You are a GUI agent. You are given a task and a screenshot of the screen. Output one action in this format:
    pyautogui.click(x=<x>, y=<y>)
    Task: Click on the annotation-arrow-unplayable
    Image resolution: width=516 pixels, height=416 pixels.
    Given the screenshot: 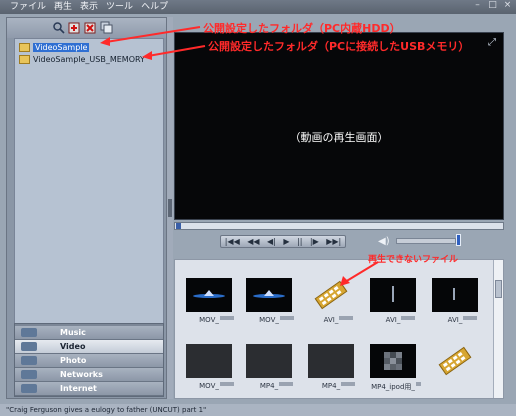 What is the action you would take?
    pyautogui.click(x=361, y=272)
    